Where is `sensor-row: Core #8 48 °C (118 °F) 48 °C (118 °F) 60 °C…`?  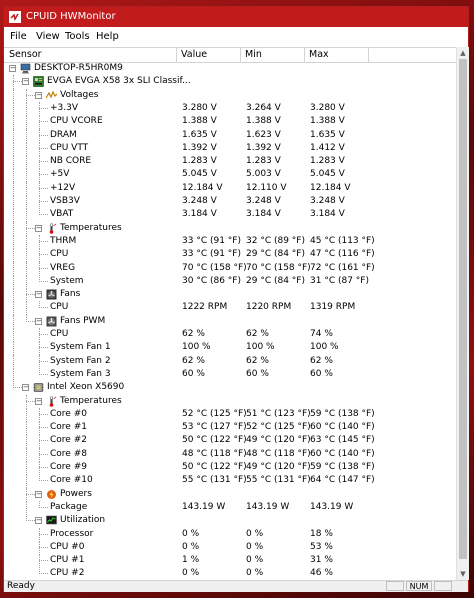
sensor-row: Core #8 48 °C (118 °F) 48 °C (118 °F) 60 °C… is located at coordinates (230, 454).